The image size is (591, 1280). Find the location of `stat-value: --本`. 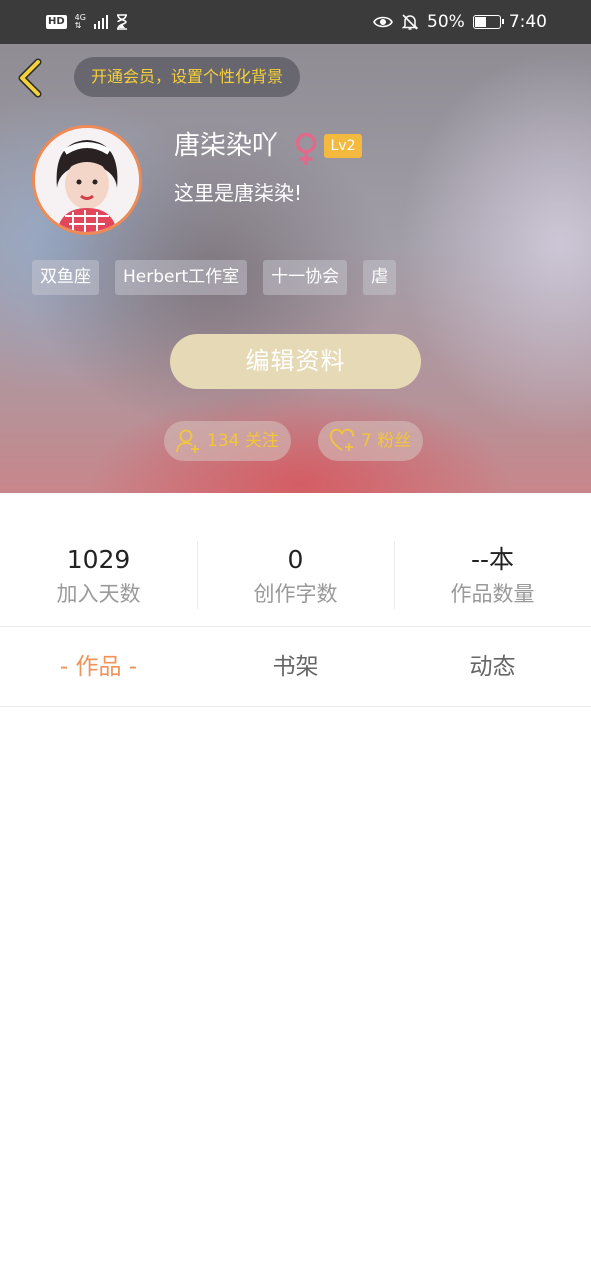

stat-value: --本 is located at coordinates (492, 559).